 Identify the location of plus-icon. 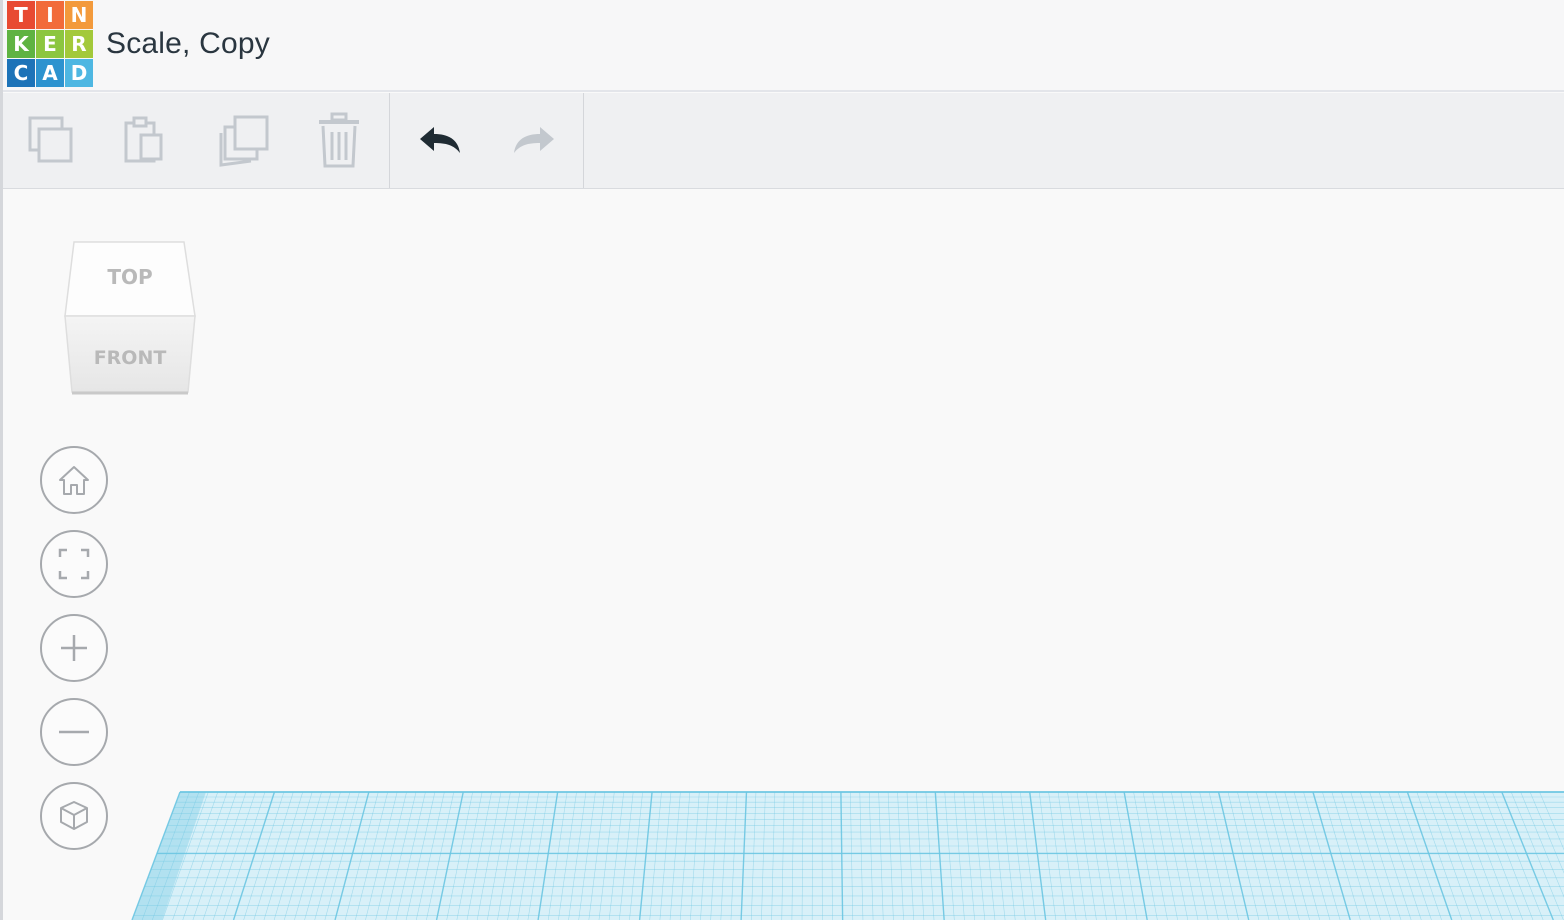
(74, 648).